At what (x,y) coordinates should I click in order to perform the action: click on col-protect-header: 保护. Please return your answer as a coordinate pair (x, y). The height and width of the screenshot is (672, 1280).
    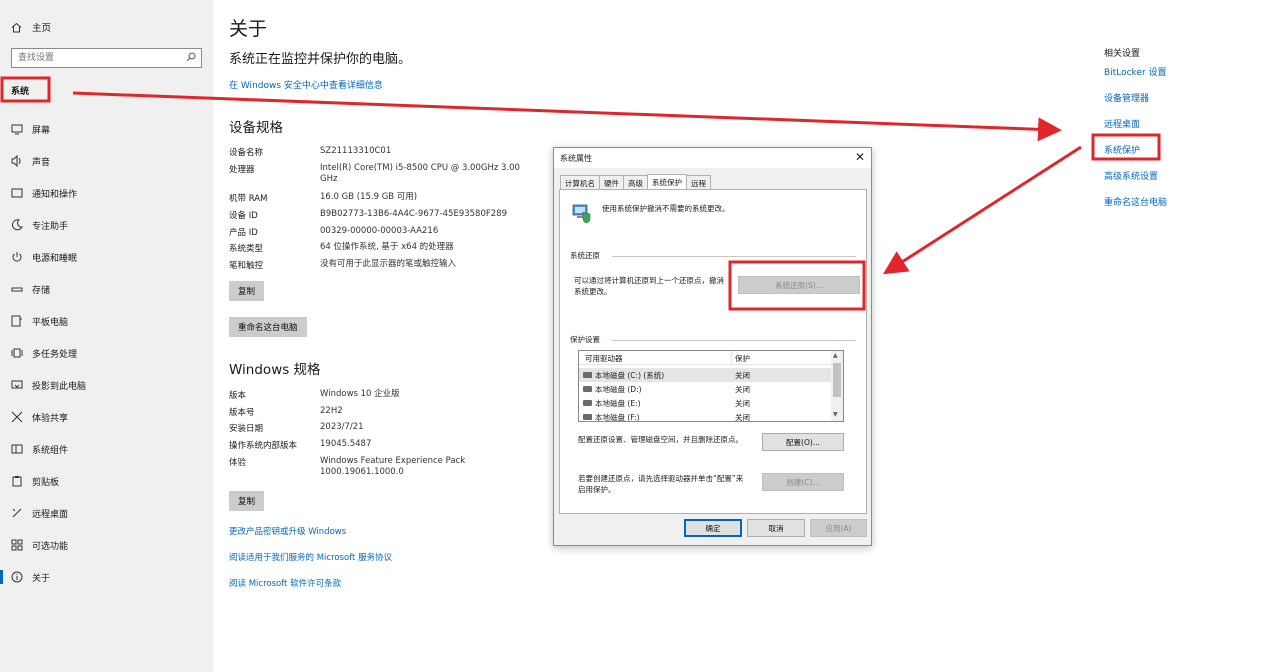
    Looking at the image, I should click on (742, 358).